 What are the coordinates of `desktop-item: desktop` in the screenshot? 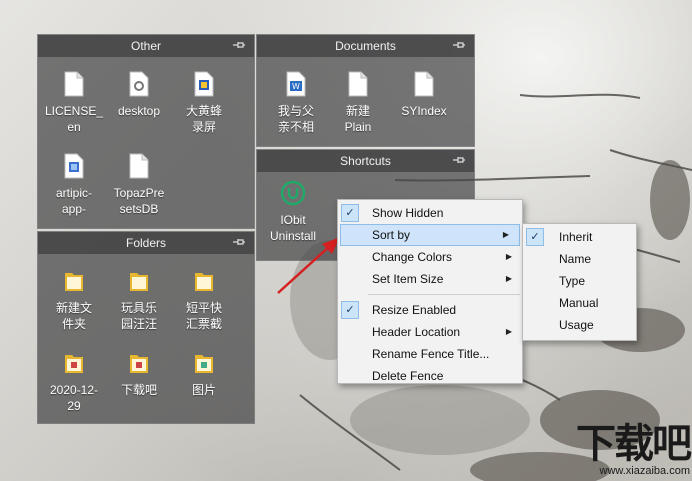 It's located at (139, 95).